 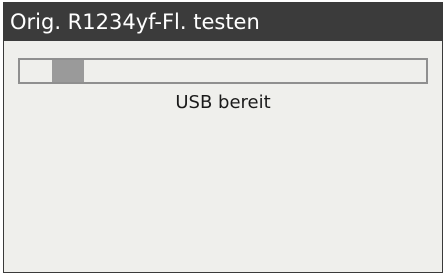 What do you see at coordinates (223, 102) in the screenshot?
I see `status-message: USB bereit` at bounding box center [223, 102].